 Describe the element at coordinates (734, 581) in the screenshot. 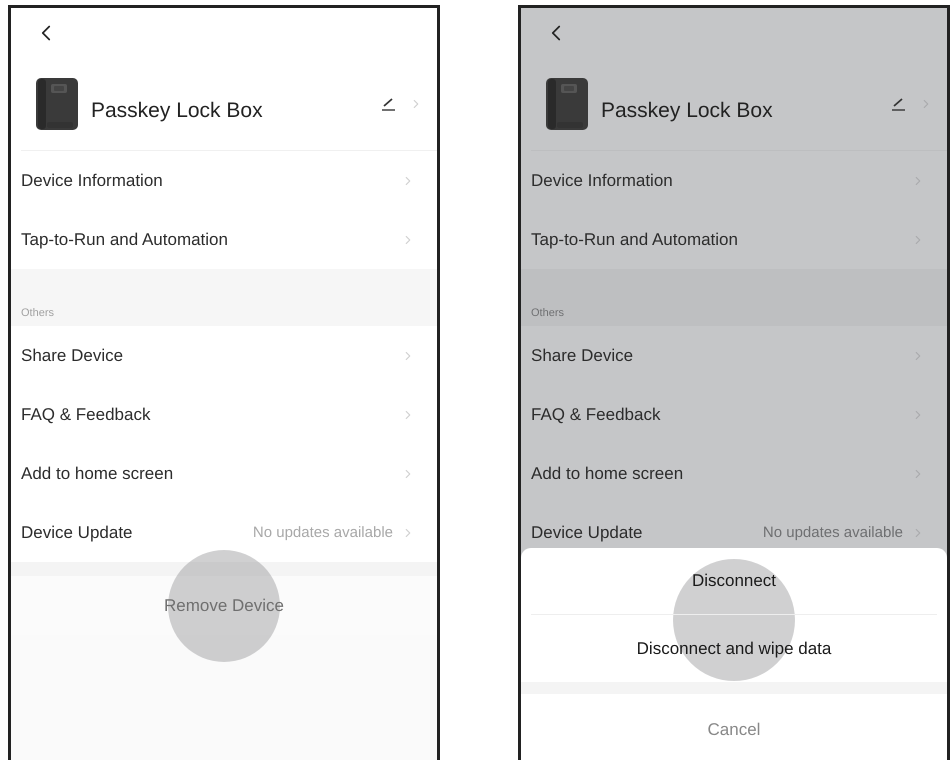

I see `sheet-option: Disconnect` at that location.